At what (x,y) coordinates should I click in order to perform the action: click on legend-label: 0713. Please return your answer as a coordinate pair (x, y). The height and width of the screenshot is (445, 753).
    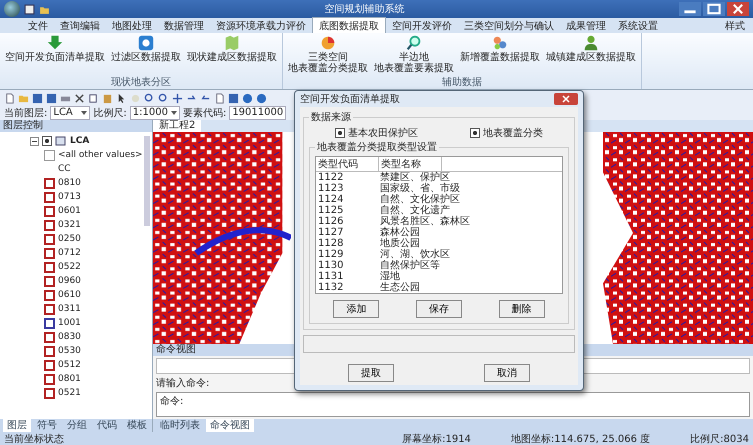
    Looking at the image, I should click on (69, 197).